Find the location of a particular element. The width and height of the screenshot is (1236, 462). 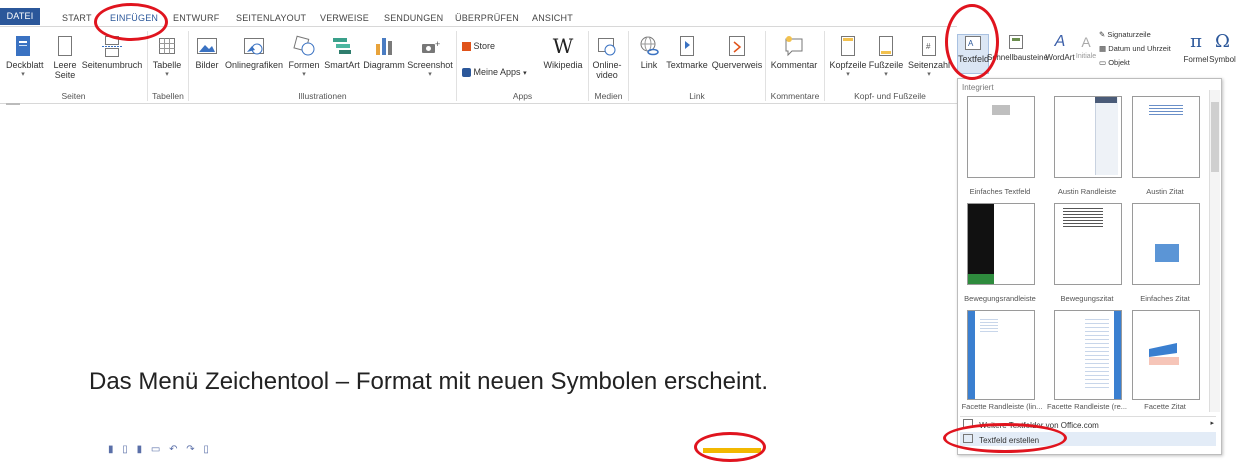

wordart-label: WordArt is located at coordinates (1060, 57).